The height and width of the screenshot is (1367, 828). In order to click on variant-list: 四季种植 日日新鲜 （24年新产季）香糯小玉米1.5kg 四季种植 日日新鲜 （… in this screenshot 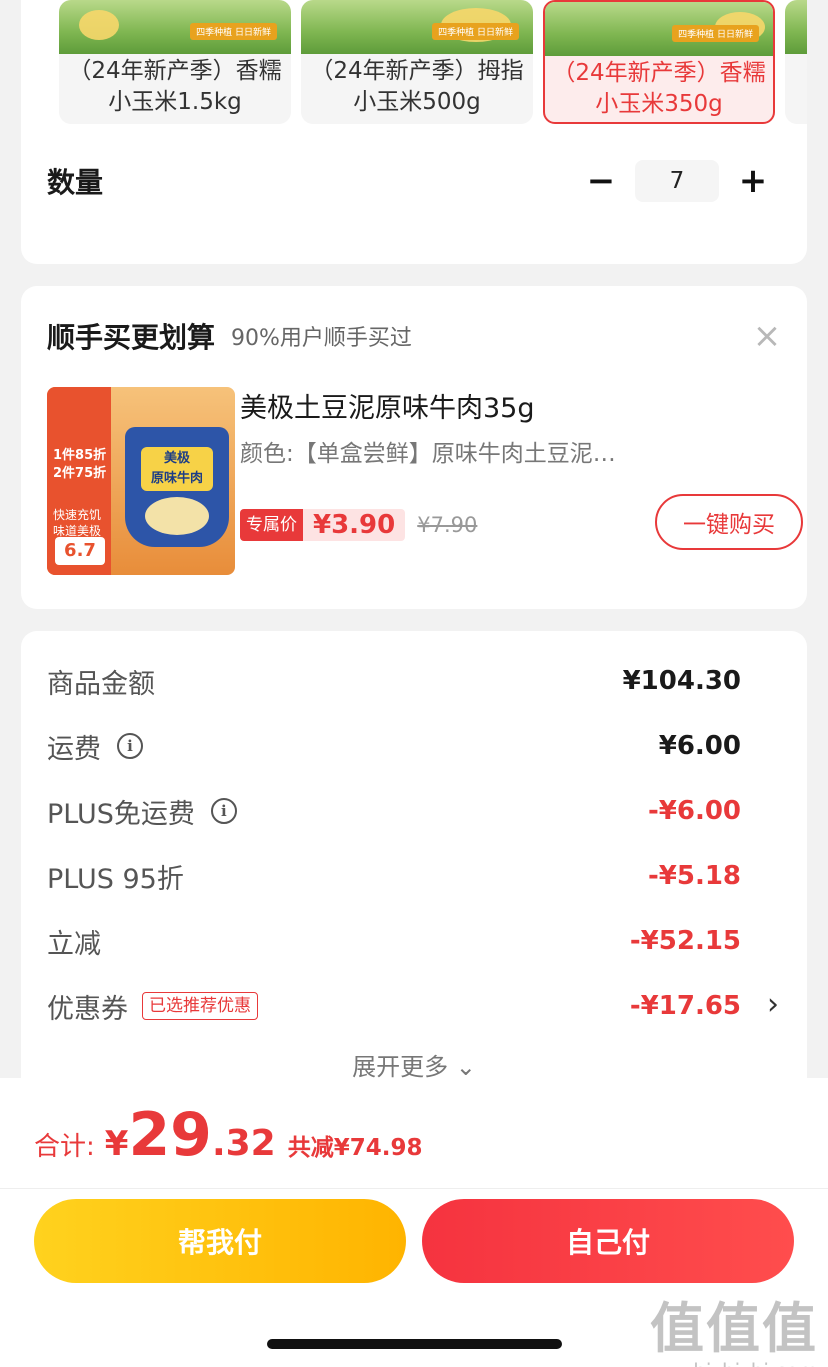, I will do `click(433, 62)`.